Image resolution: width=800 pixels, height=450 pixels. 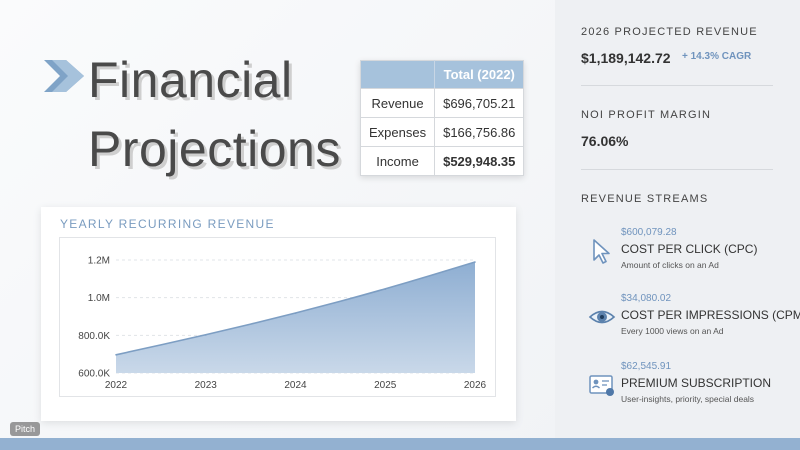 What do you see at coordinates (397, 74) in the screenshot?
I see `table-header-empty` at bounding box center [397, 74].